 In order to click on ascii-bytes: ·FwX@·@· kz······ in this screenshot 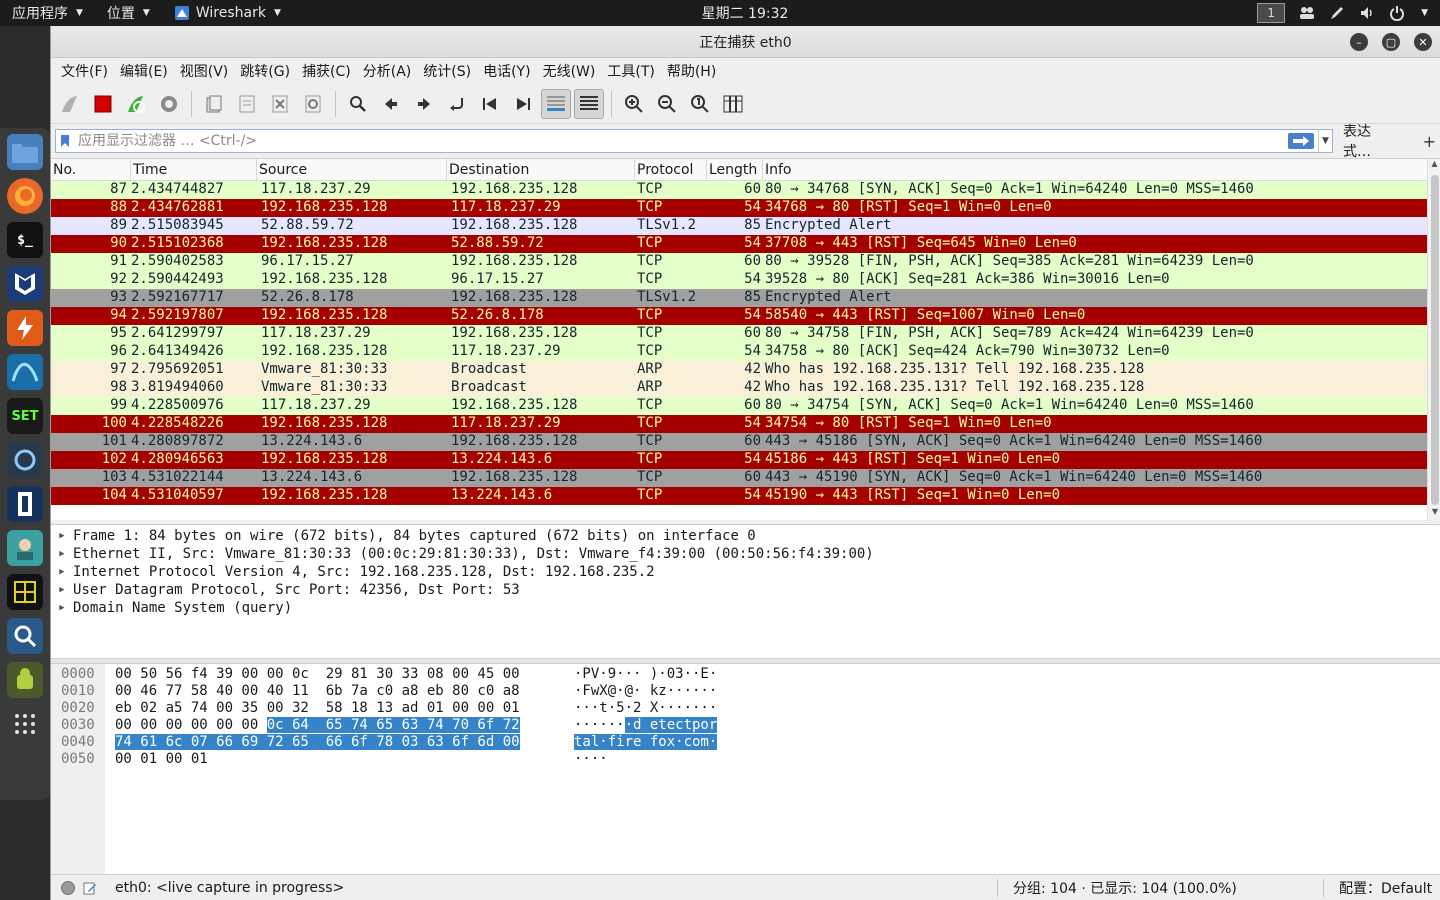, I will do `click(645, 691)`.